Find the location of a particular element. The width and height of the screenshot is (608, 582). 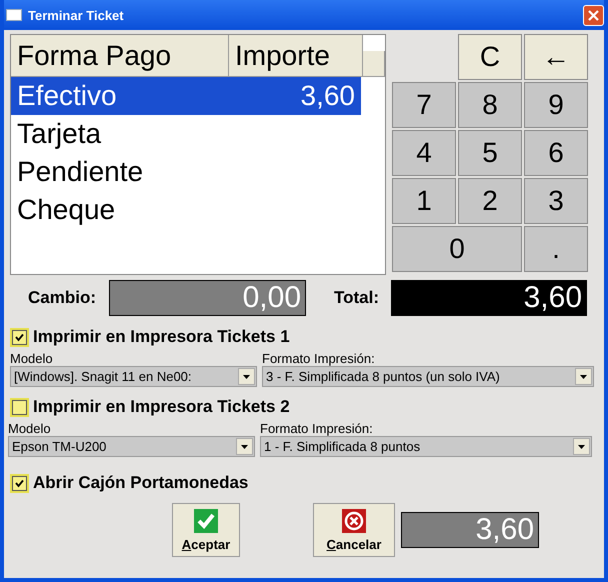

window-title: Terminar Ticket is located at coordinates (76, 15).